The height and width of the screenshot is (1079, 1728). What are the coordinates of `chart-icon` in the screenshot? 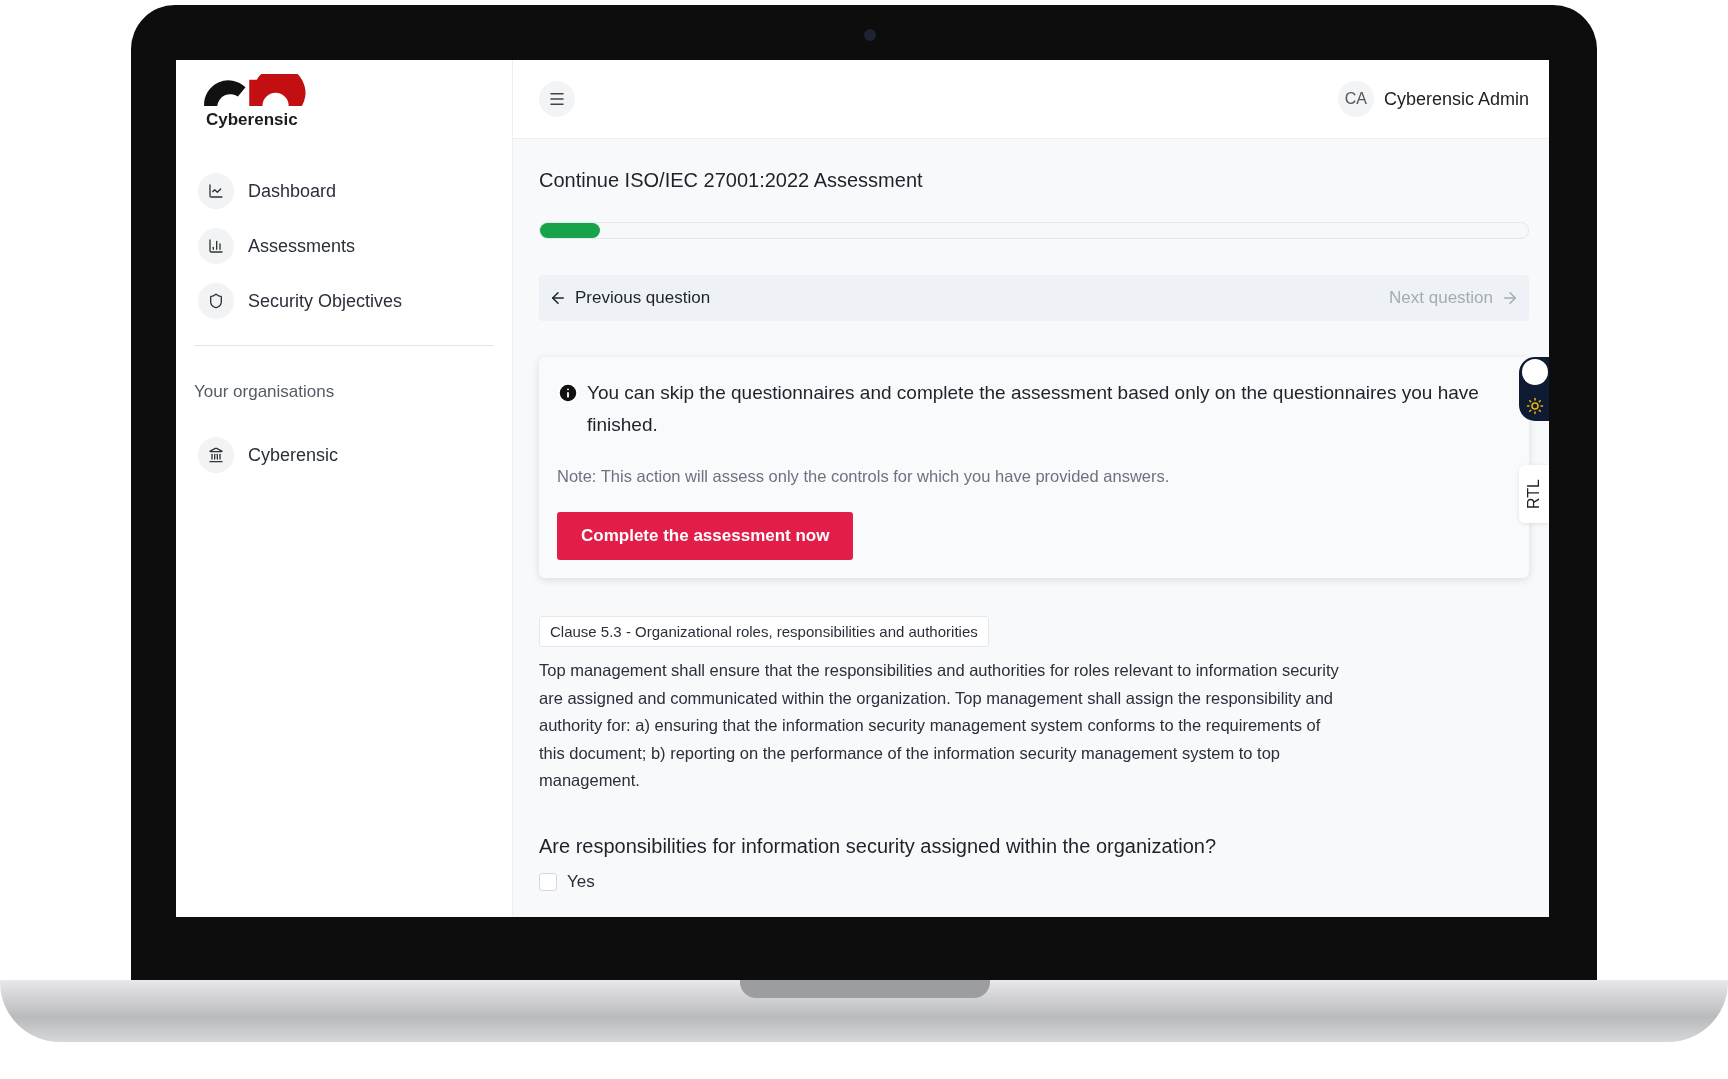 It's located at (216, 191).